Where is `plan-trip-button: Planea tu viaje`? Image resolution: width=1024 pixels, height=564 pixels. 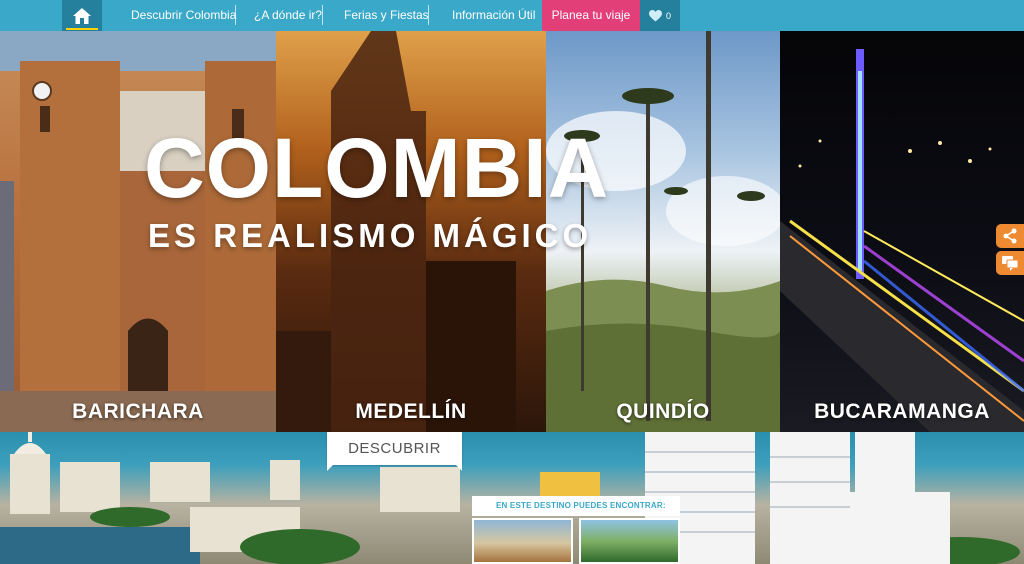 plan-trip-button: Planea tu viaje is located at coordinates (591, 15).